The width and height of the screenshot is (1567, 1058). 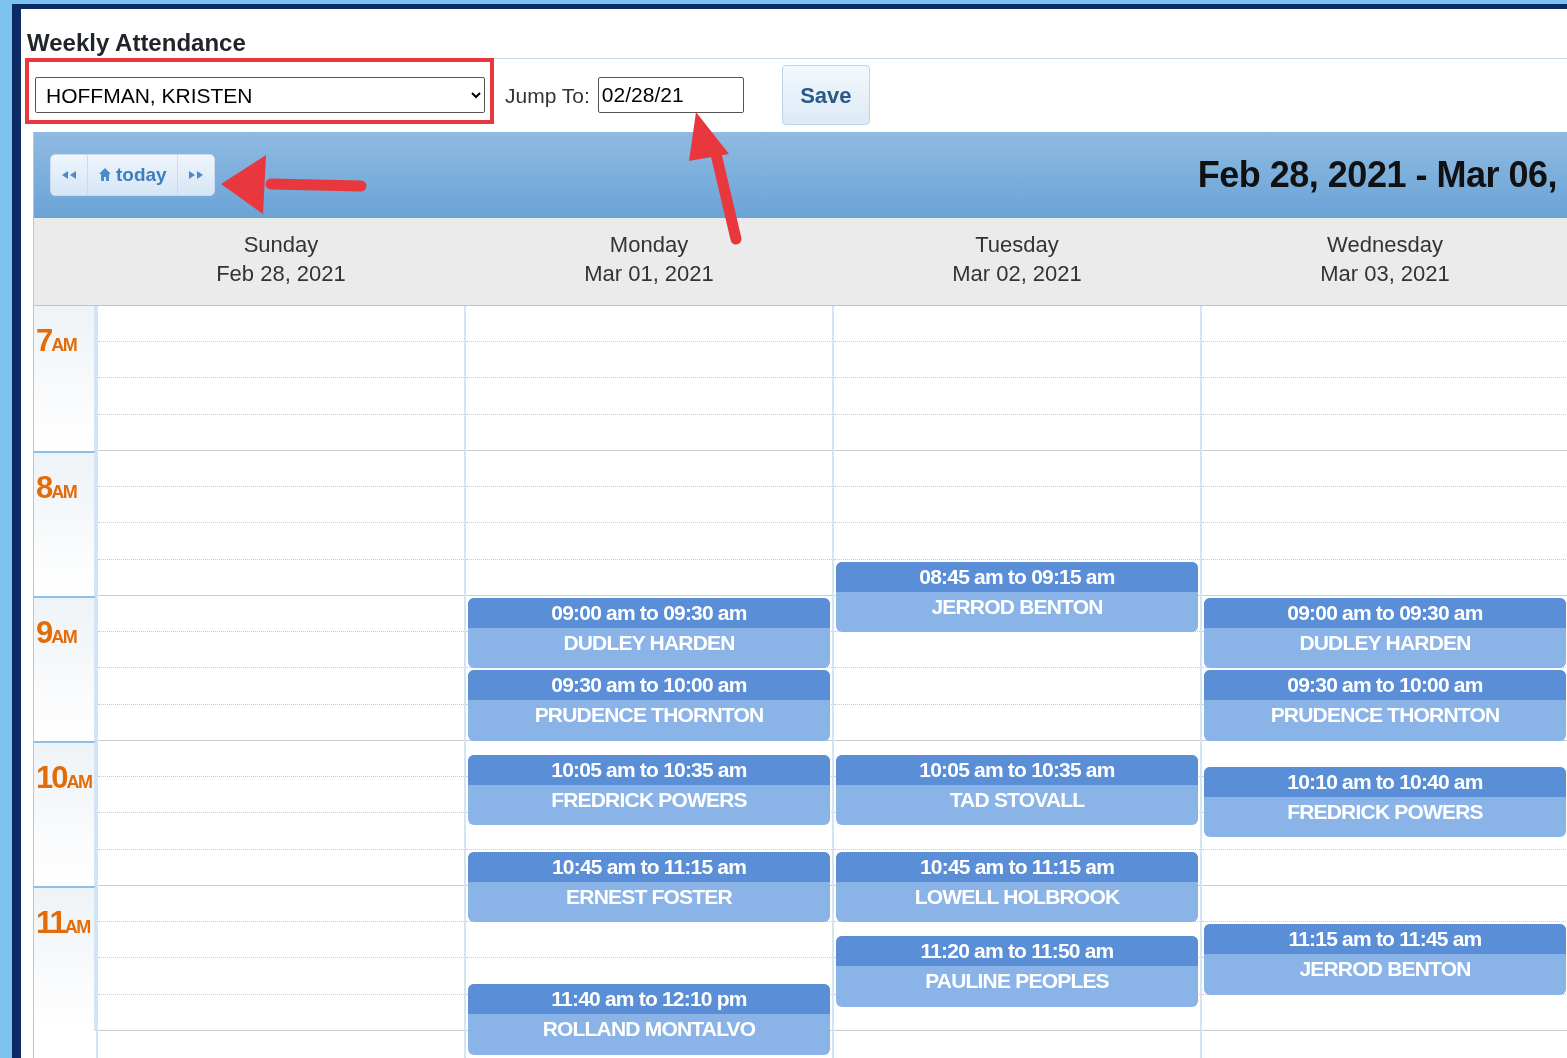 I want to click on save-button: Save, so click(x=825, y=95).